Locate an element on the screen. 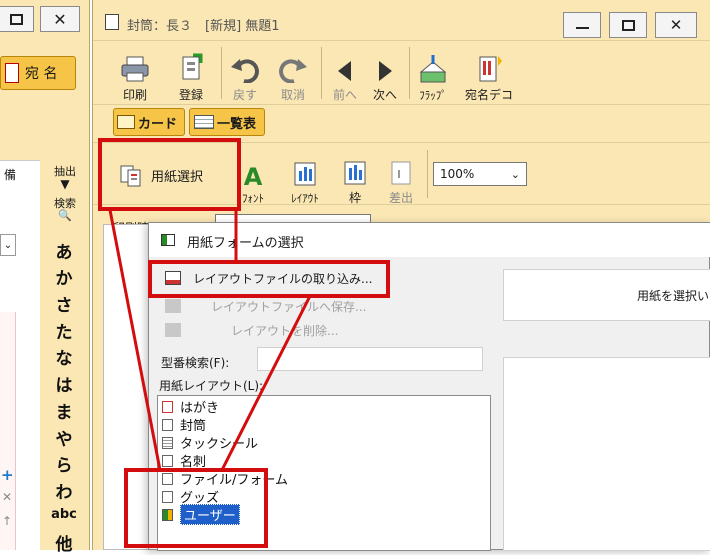  highlight-paper-select is located at coordinates (169, 174).